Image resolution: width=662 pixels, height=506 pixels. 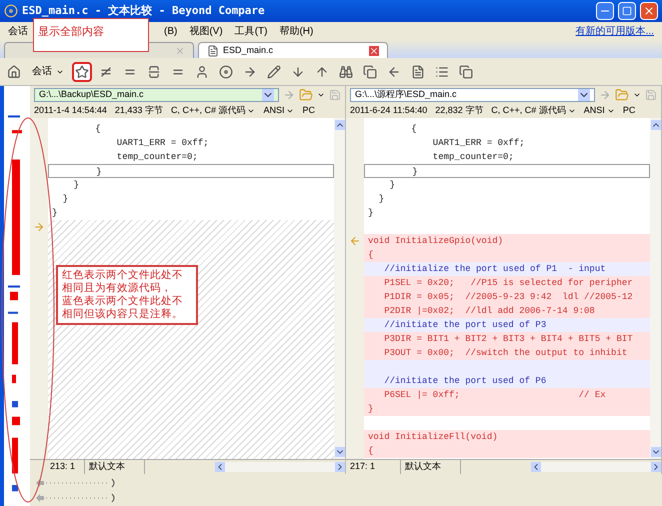 What do you see at coordinates (206, 31) in the screenshot?
I see `menu-item: 视图(V)` at bounding box center [206, 31].